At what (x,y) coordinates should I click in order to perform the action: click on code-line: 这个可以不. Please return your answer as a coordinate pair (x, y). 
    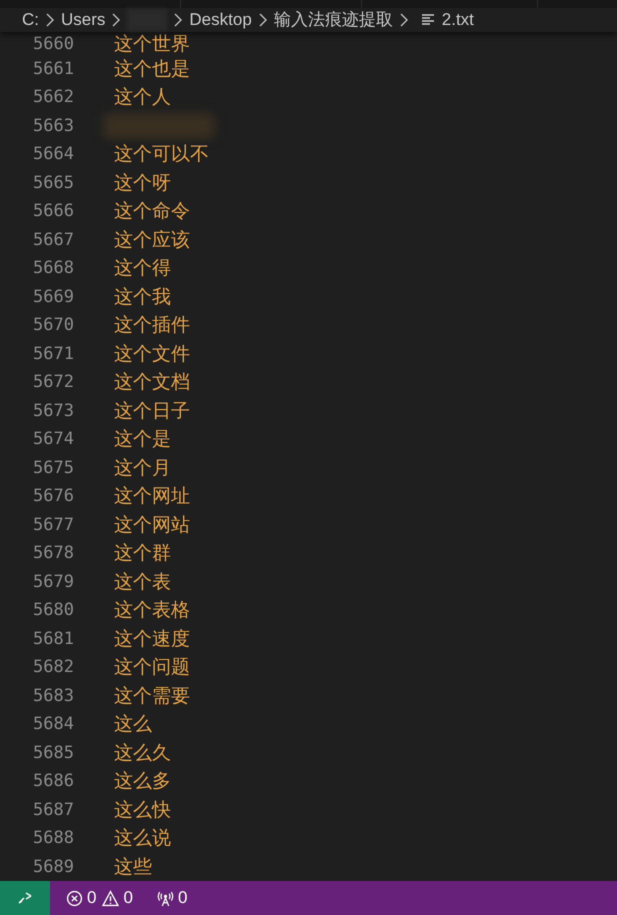
    Looking at the image, I should click on (161, 155).